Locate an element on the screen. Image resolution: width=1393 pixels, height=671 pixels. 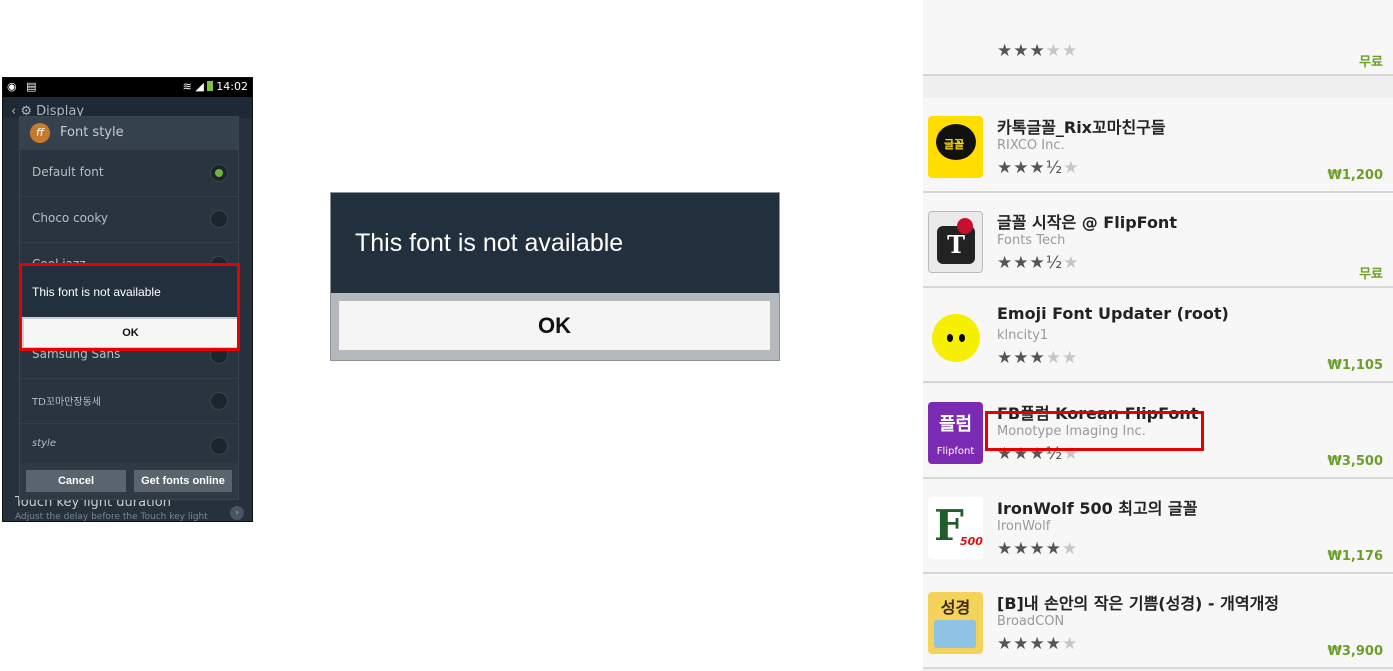
status-time: 14:02 is located at coordinates (232, 86).